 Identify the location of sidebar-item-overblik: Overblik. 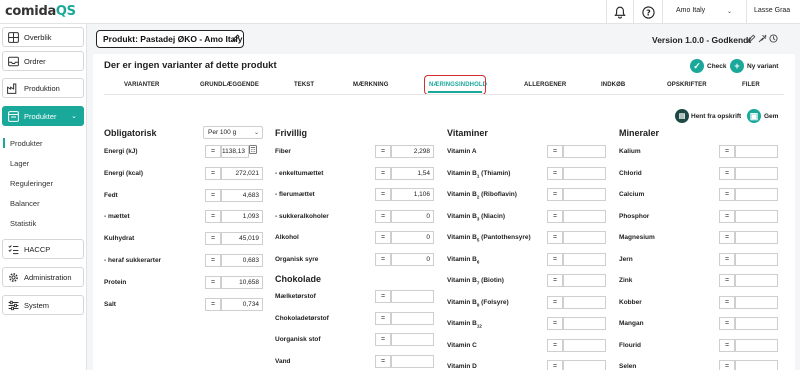
(43, 37).